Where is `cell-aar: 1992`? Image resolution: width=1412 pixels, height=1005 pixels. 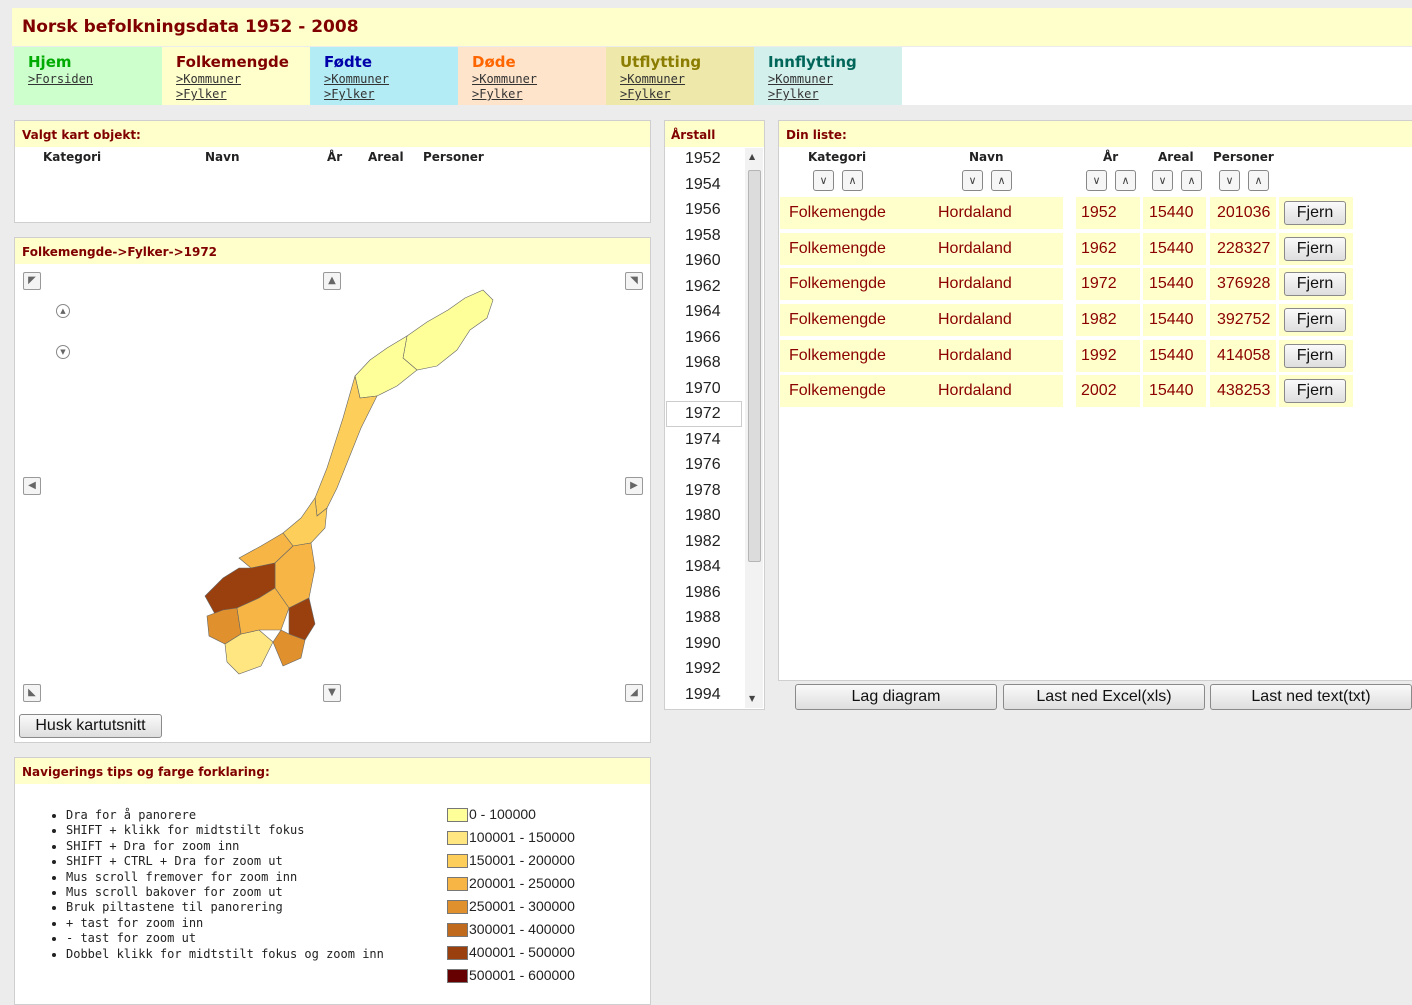 cell-aar: 1992 is located at coordinates (1108, 356).